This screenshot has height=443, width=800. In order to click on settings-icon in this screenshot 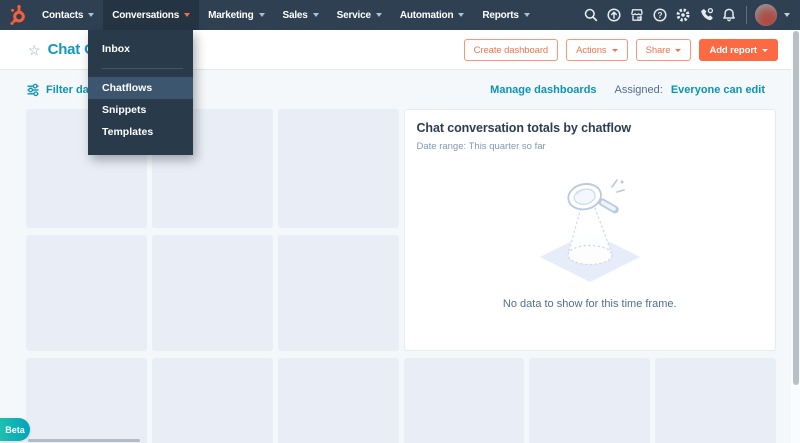, I will do `click(682, 15)`.